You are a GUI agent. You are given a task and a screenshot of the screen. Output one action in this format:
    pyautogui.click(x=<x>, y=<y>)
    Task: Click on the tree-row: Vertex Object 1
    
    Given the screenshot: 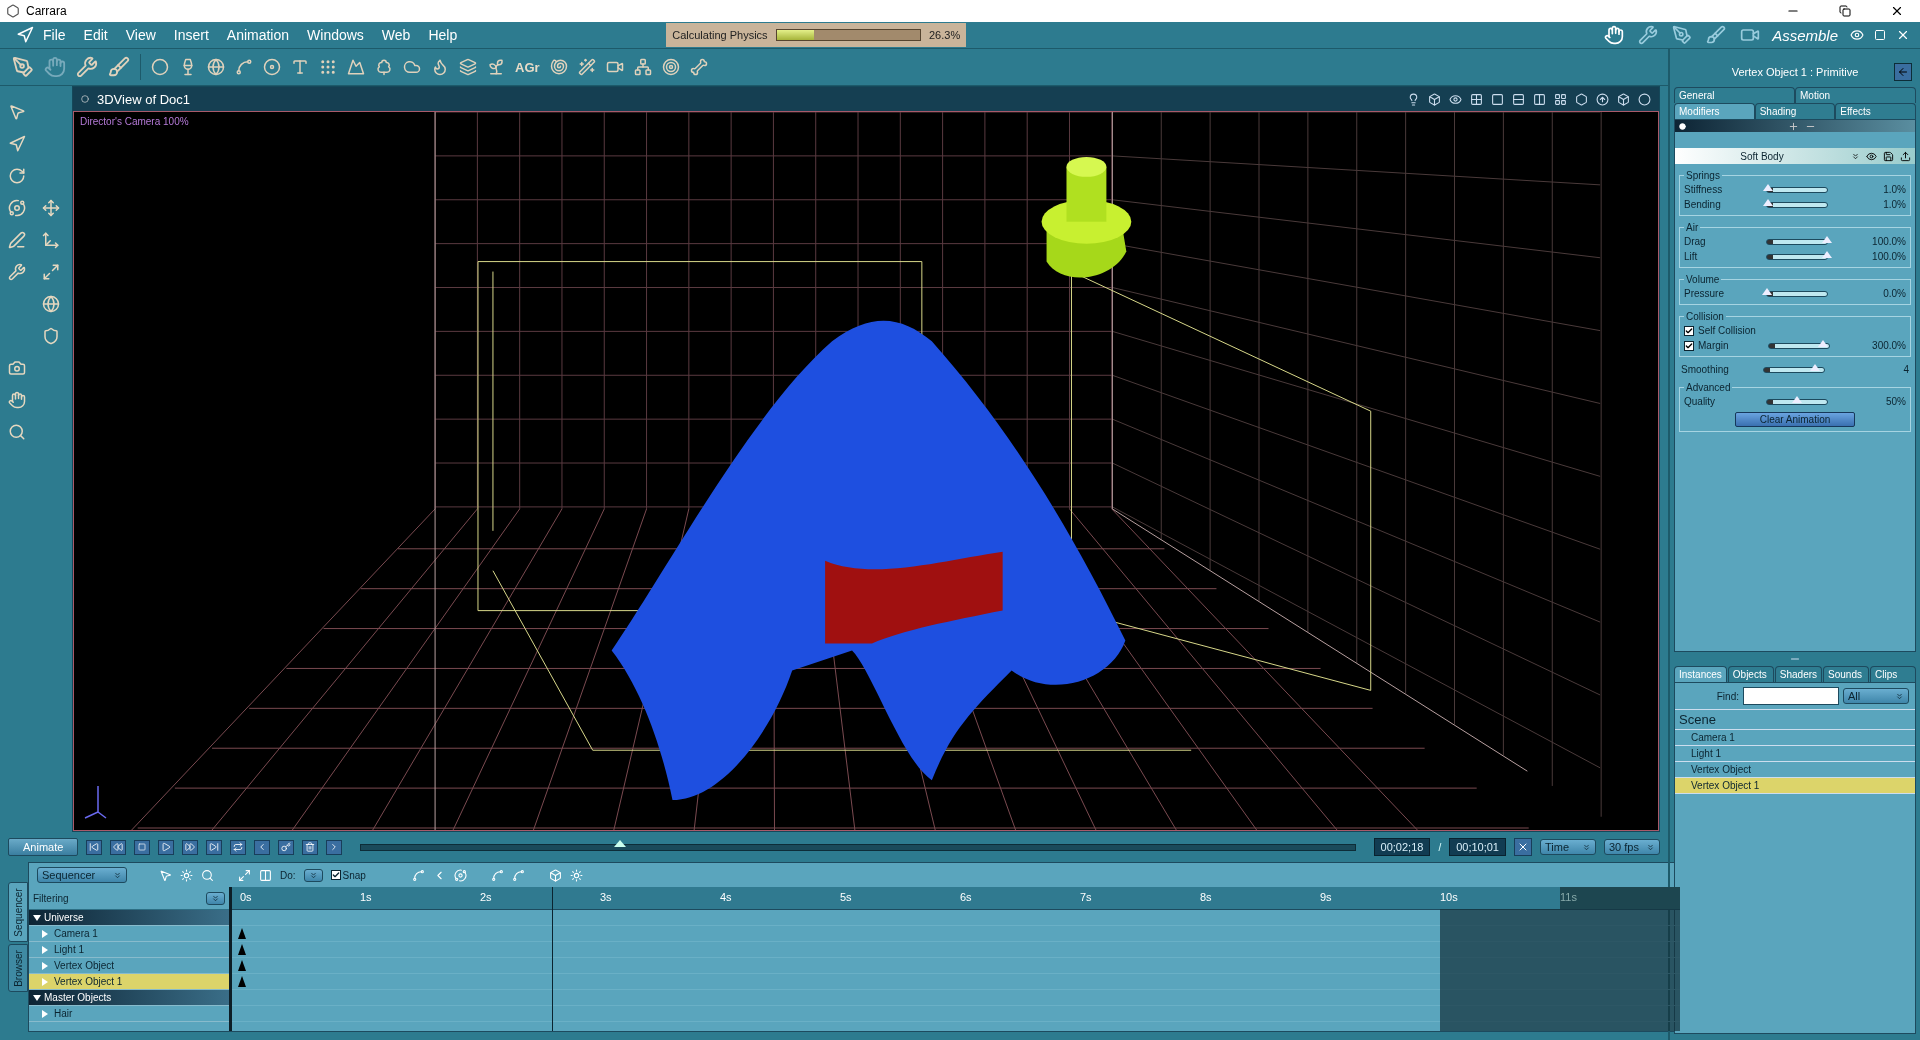 What is the action you would take?
    pyautogui.click(x=129, y=982)
    